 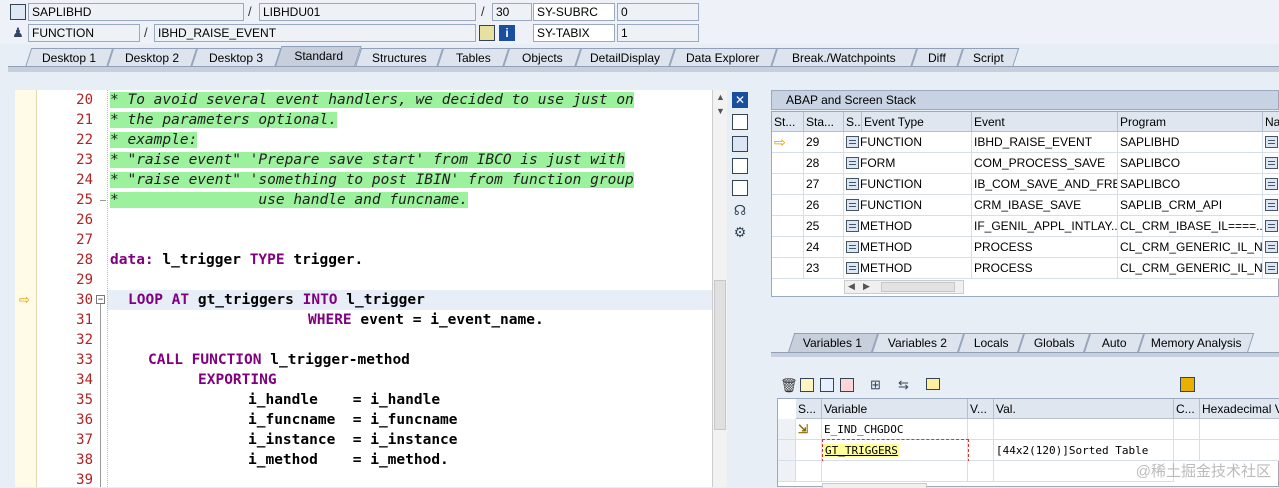 I want to click on sysvar2-name-field: SY-TABIX, so click(x=574, y=33).